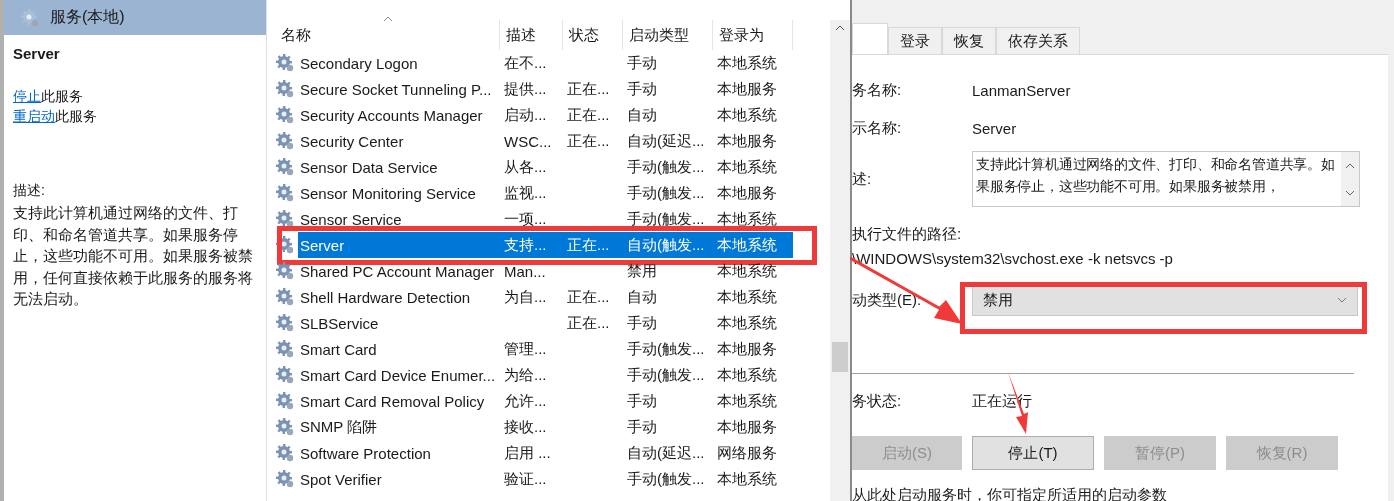 The height and width of the screenshot is (501, 1394). I want to click on service-name-cell: Security Accounts Manager, so click(399, 115).